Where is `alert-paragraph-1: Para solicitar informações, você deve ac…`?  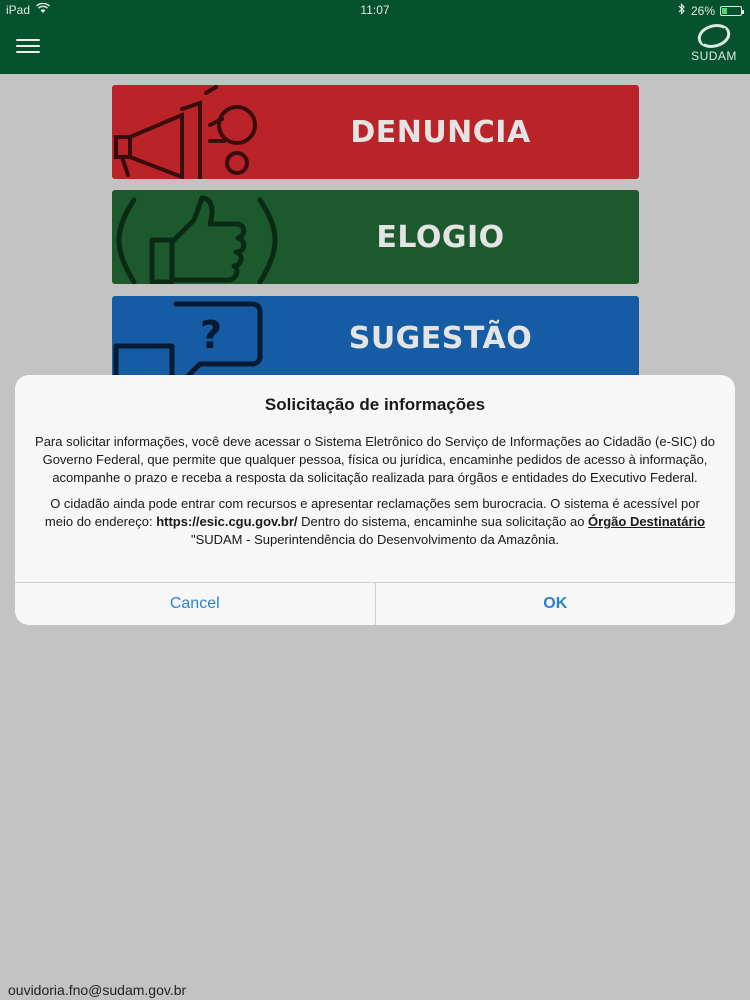 alert-paragraph-1: Para solicitar informações, você deve ac… is located at coordinates (375, 459).